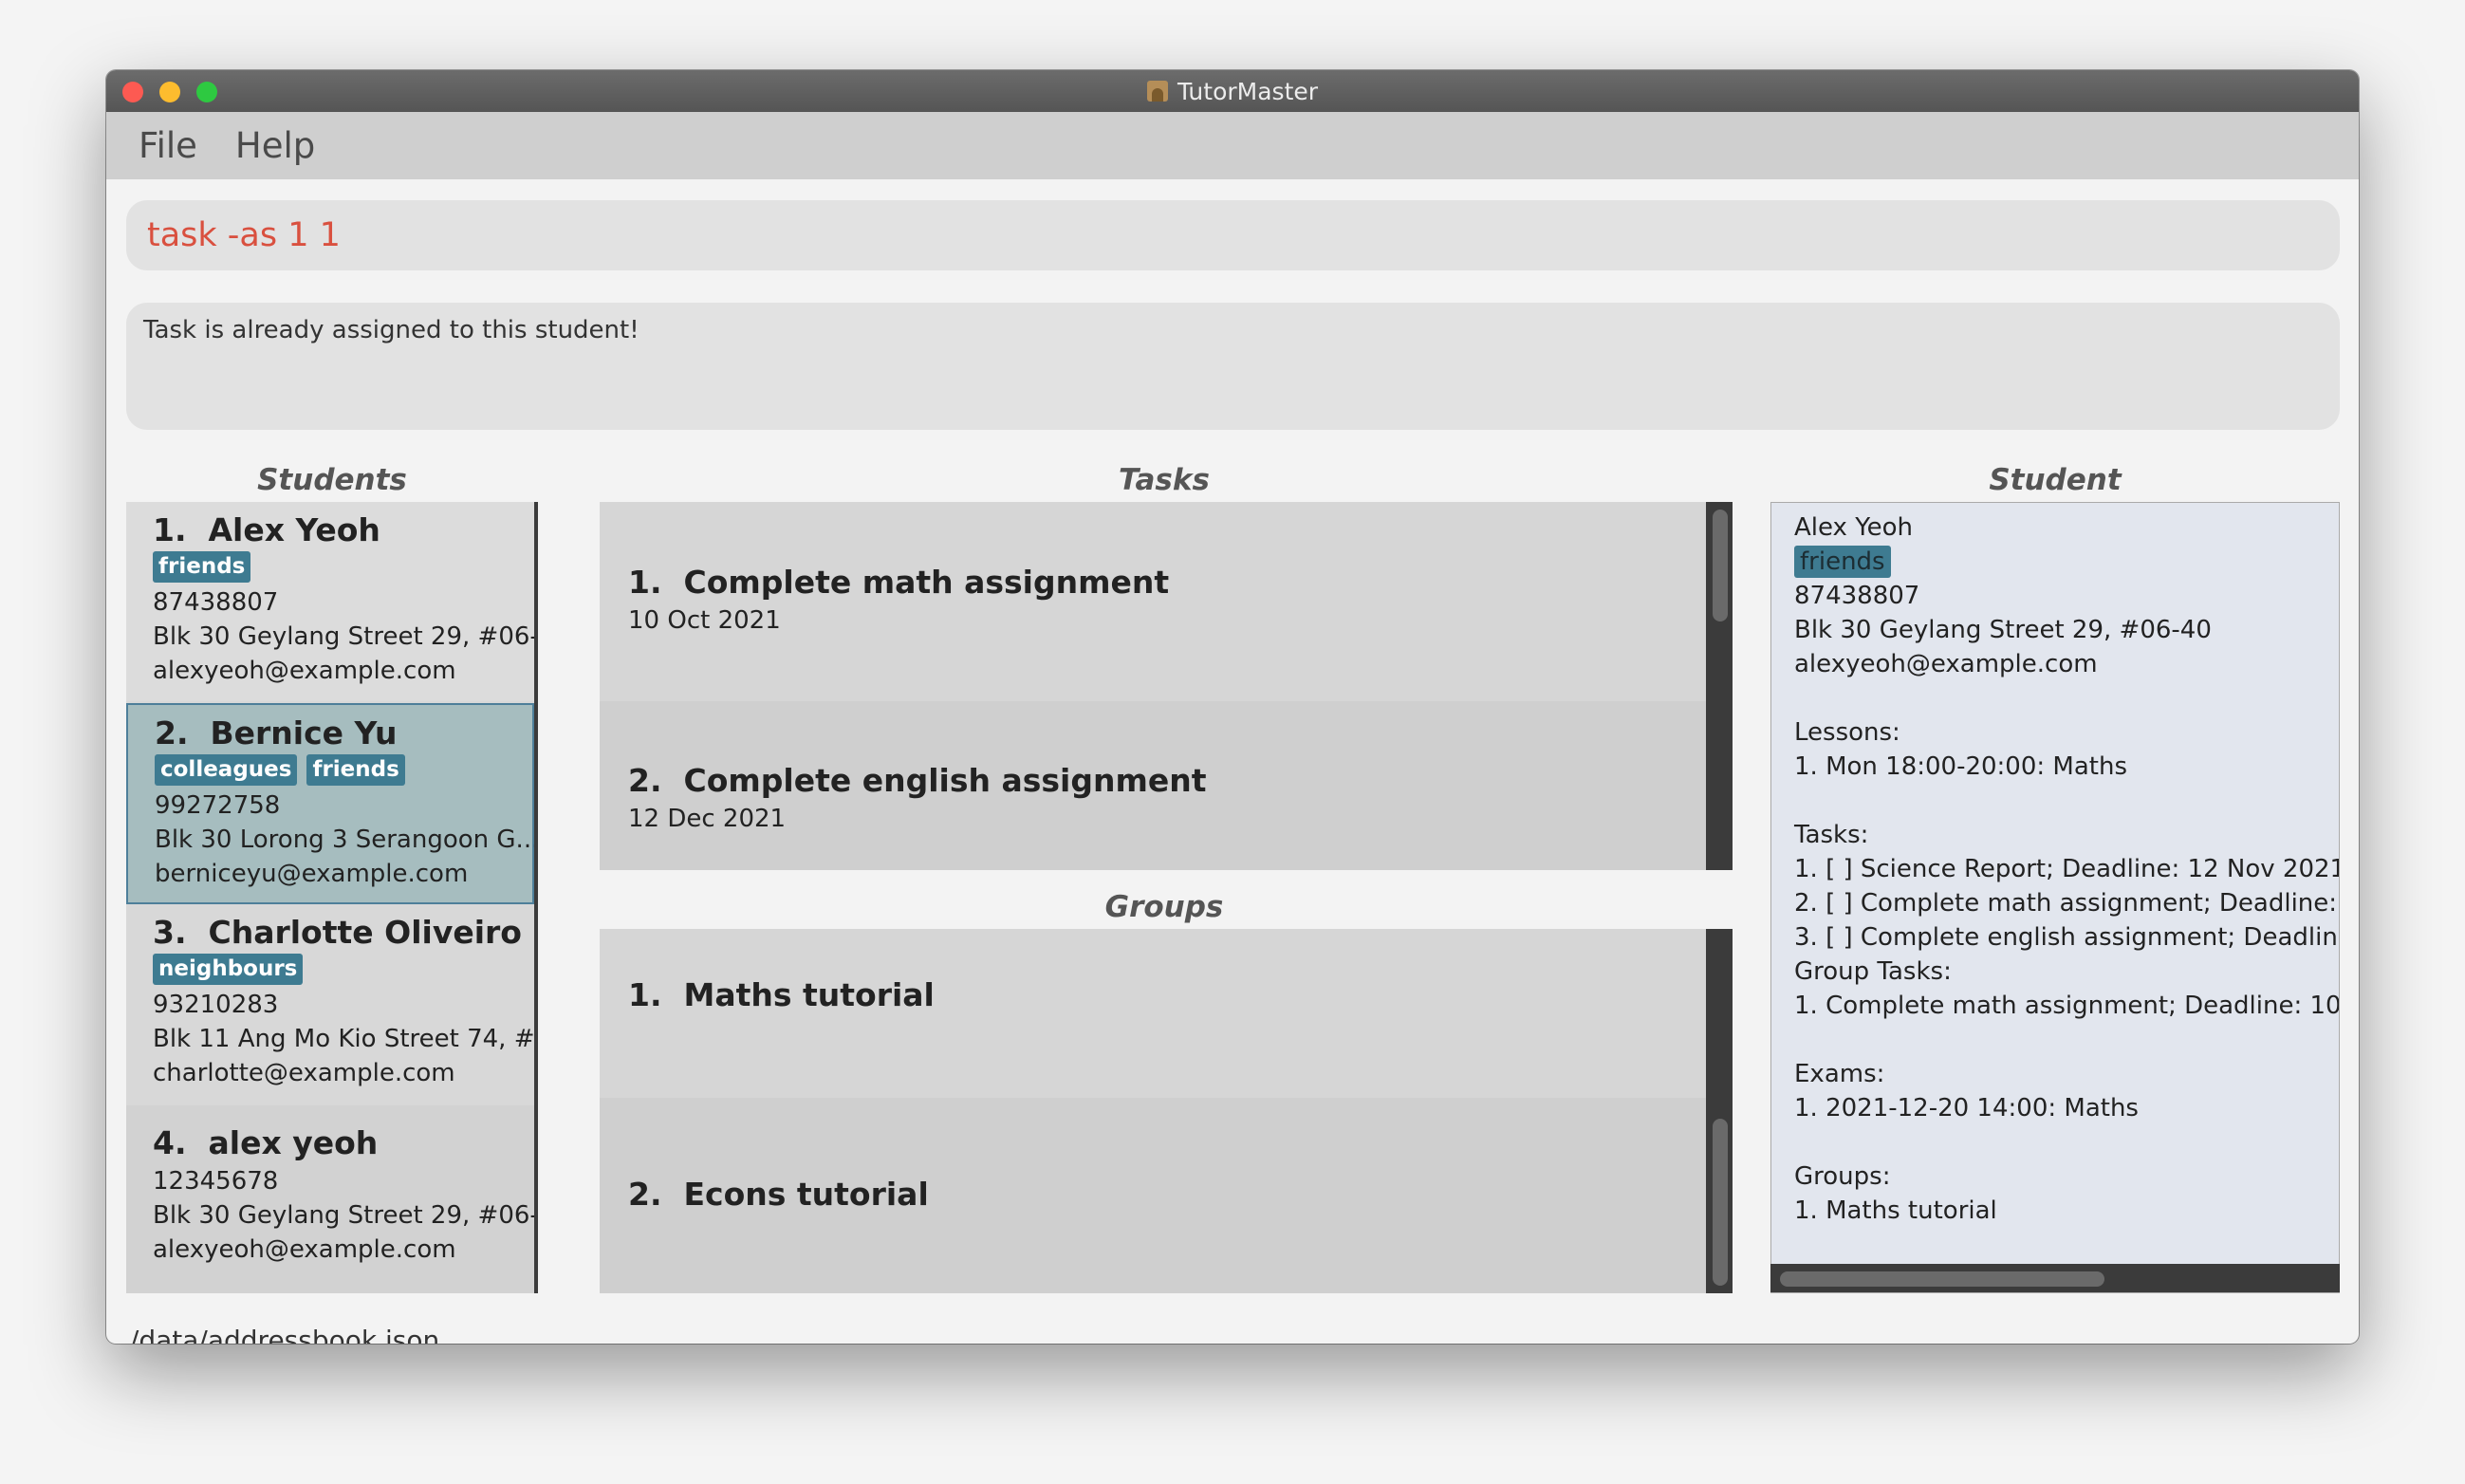 The height and width of the screenshot is (1484, 2465). I want to click on detail-tasks-label: Tasks:, so click(1831, 835).